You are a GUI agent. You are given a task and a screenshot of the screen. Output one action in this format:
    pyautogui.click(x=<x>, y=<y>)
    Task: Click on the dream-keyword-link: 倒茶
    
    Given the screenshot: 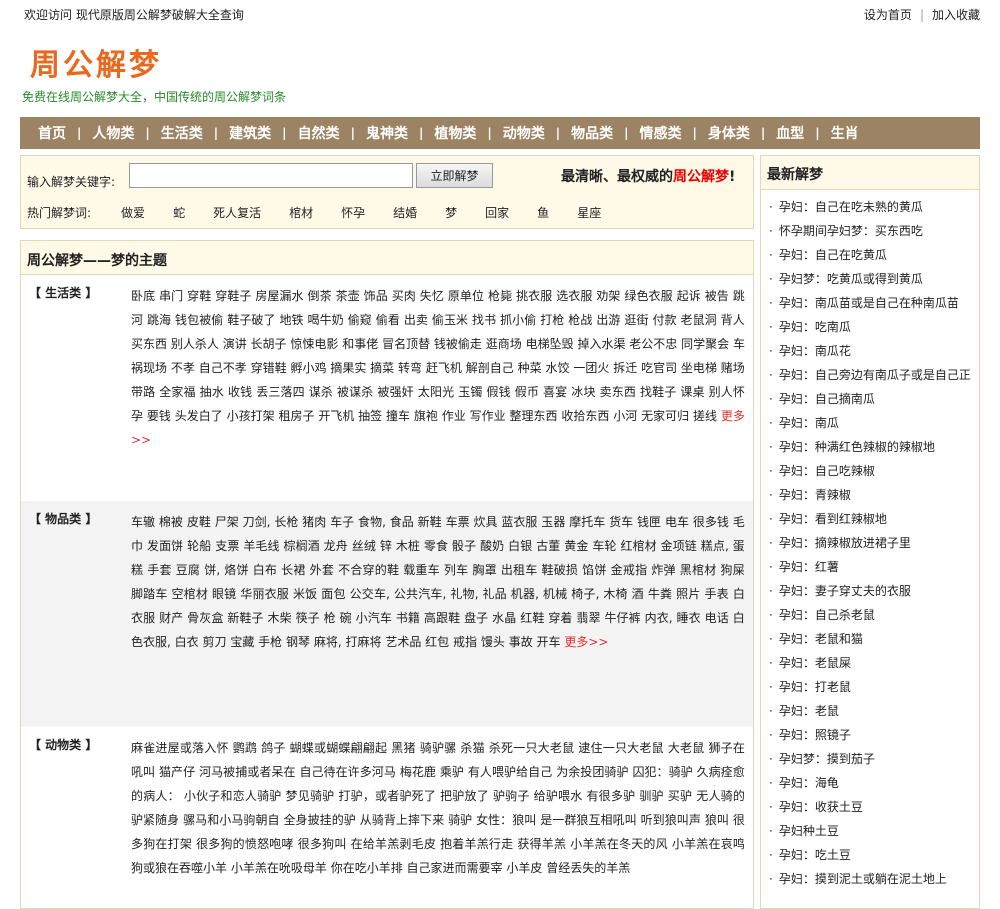 What is the action you would take?
    pyautogui.click(x=320, y=296)
    